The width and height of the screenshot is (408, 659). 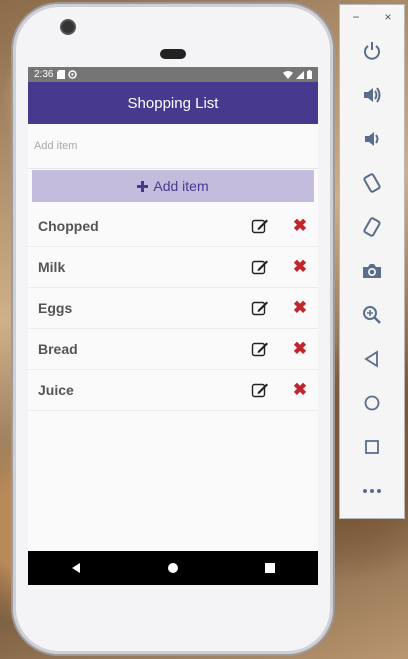 I want to click on screenshot-button, so click(x=372, y=271).